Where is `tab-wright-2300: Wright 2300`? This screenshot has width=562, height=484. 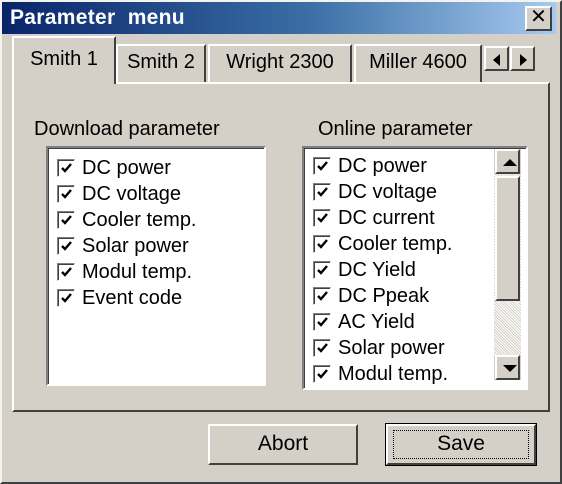
tab-wright-2300: Wright 2300 is located at coordinates (280, 63).